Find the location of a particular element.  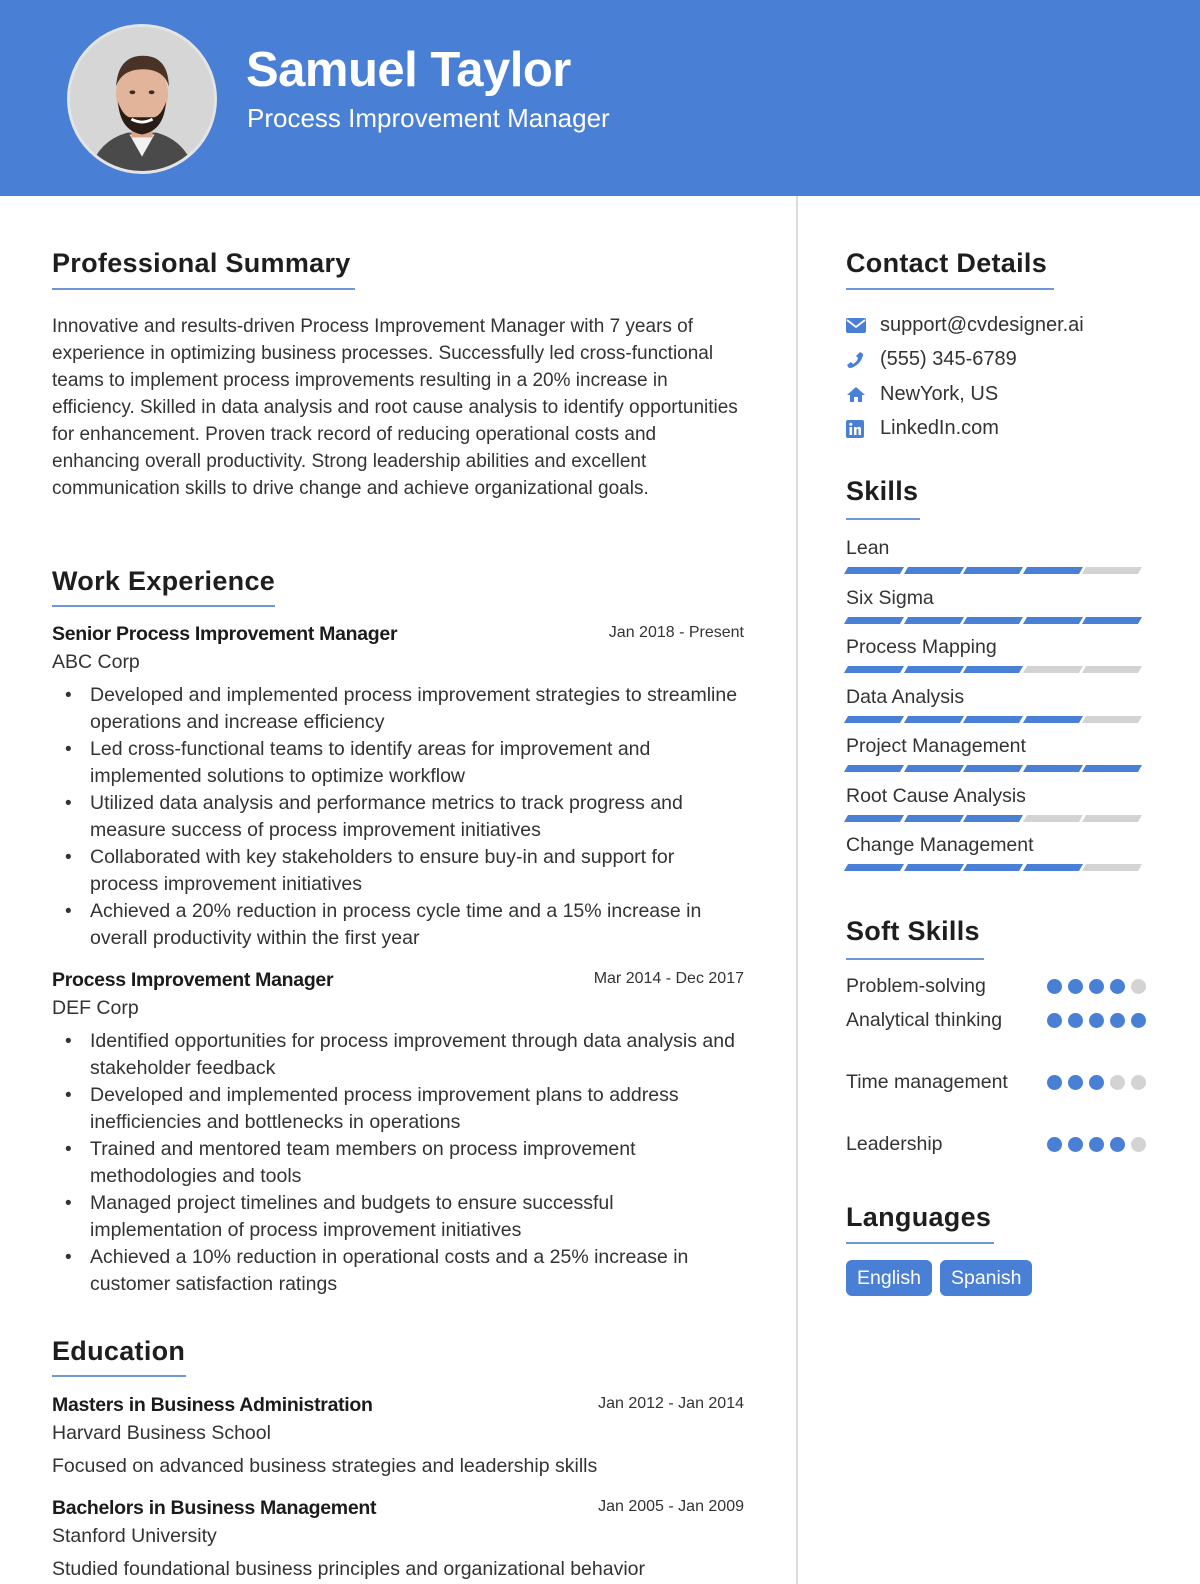

skill-item: Project Management is located at coordinates (994, 758).